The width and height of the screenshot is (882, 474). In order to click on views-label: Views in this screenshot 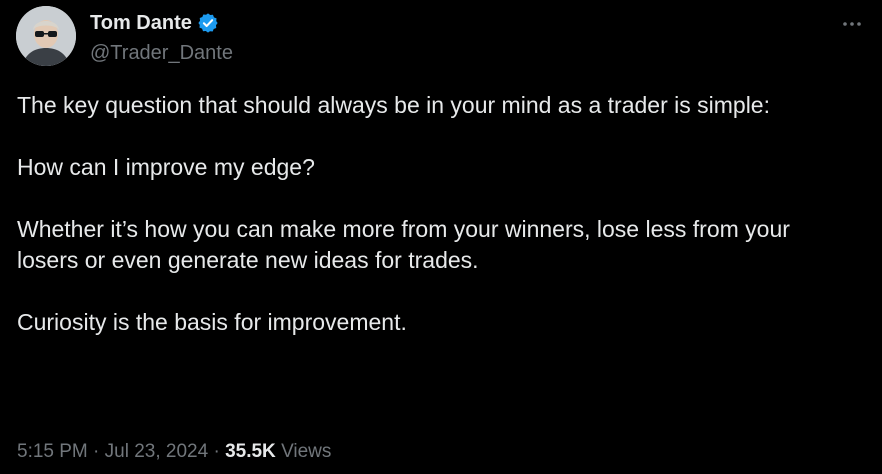, I will do `click(306, 451)`.